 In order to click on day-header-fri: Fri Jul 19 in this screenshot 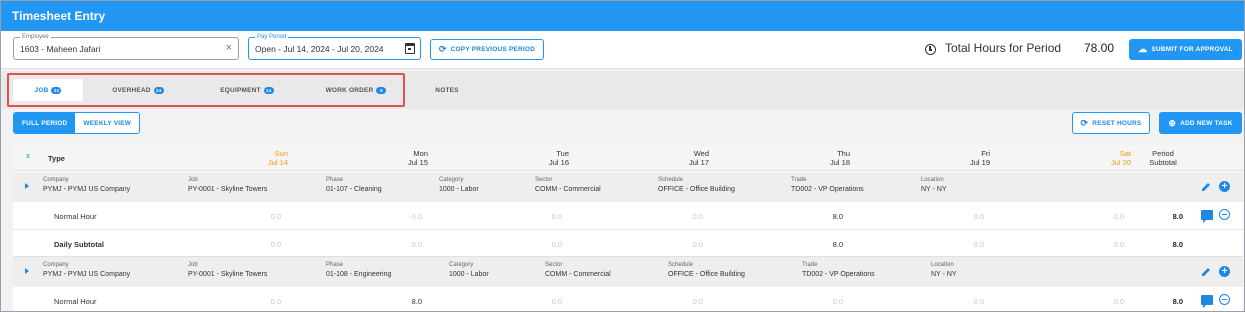, I will do `click(955, 158)`.